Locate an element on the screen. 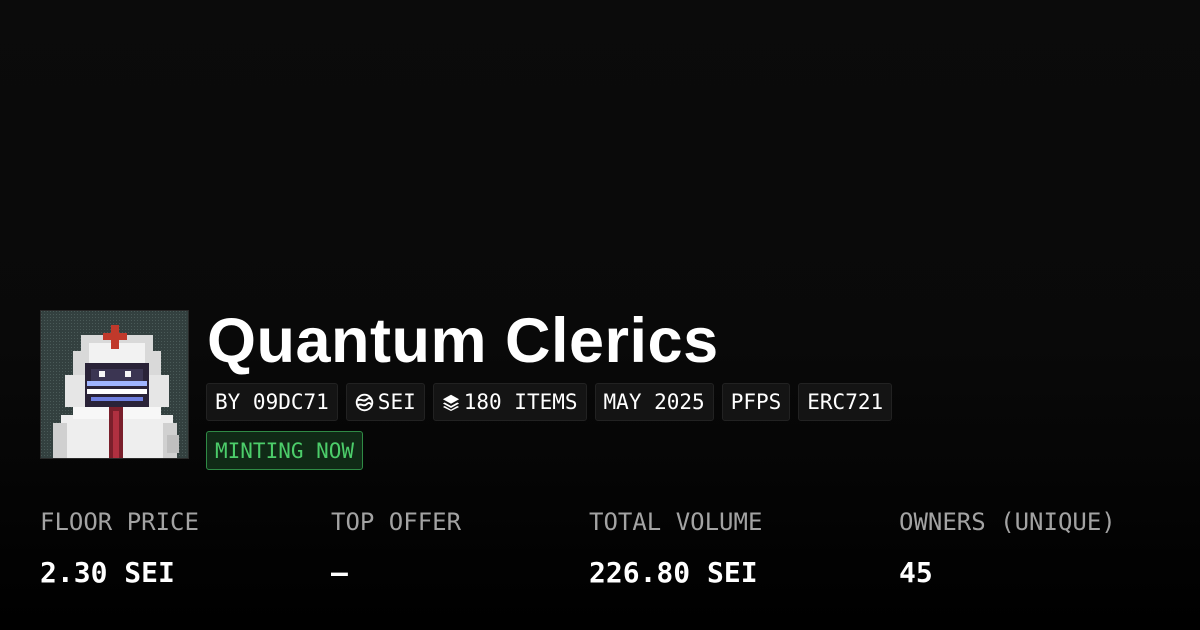 This screenshot has width=1200, height=630. stat-owners-label: OWNERS (UNIQUE) is located at coordinates (1007, 522).